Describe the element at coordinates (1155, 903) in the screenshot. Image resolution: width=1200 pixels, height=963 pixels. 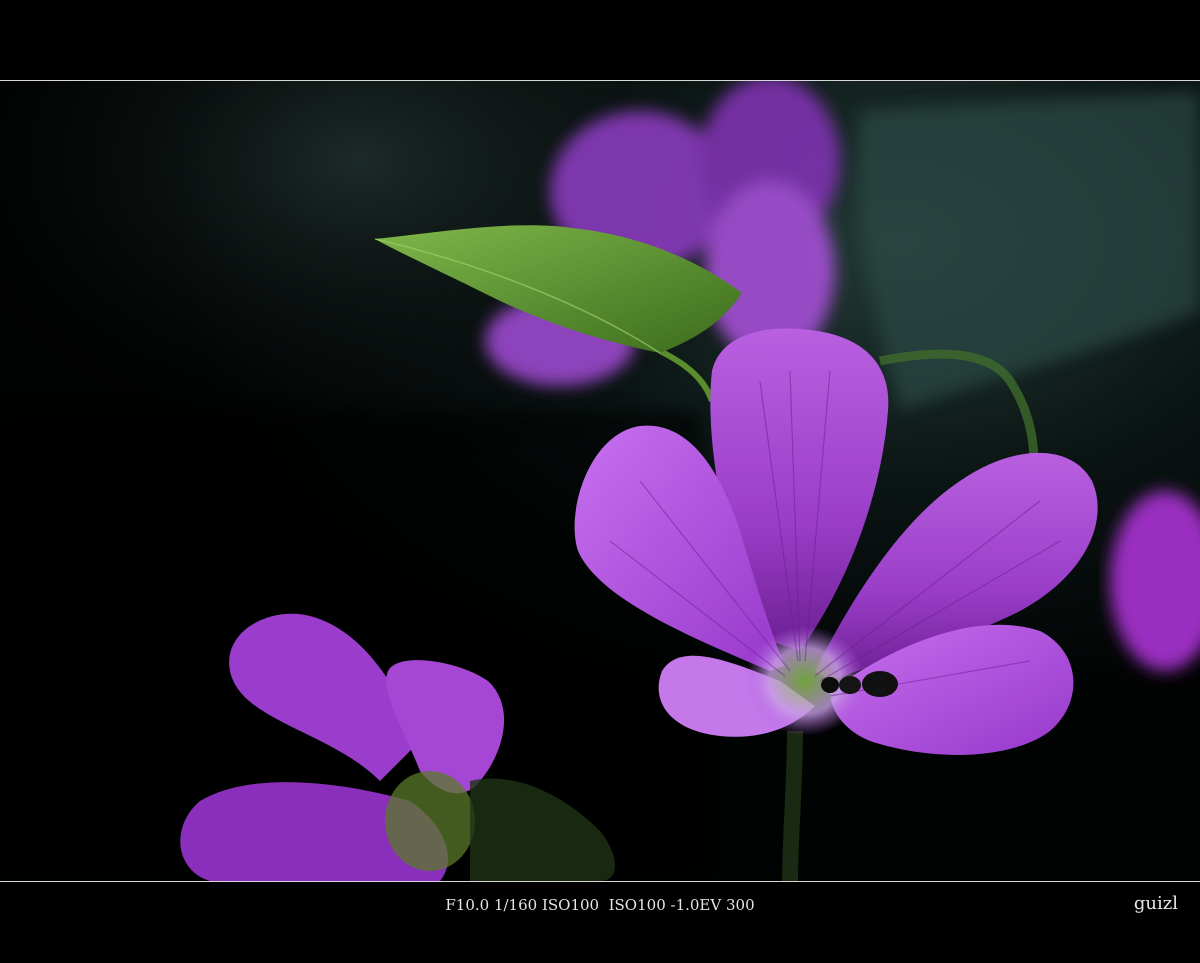
I see `author-signature: guizl` at that location.